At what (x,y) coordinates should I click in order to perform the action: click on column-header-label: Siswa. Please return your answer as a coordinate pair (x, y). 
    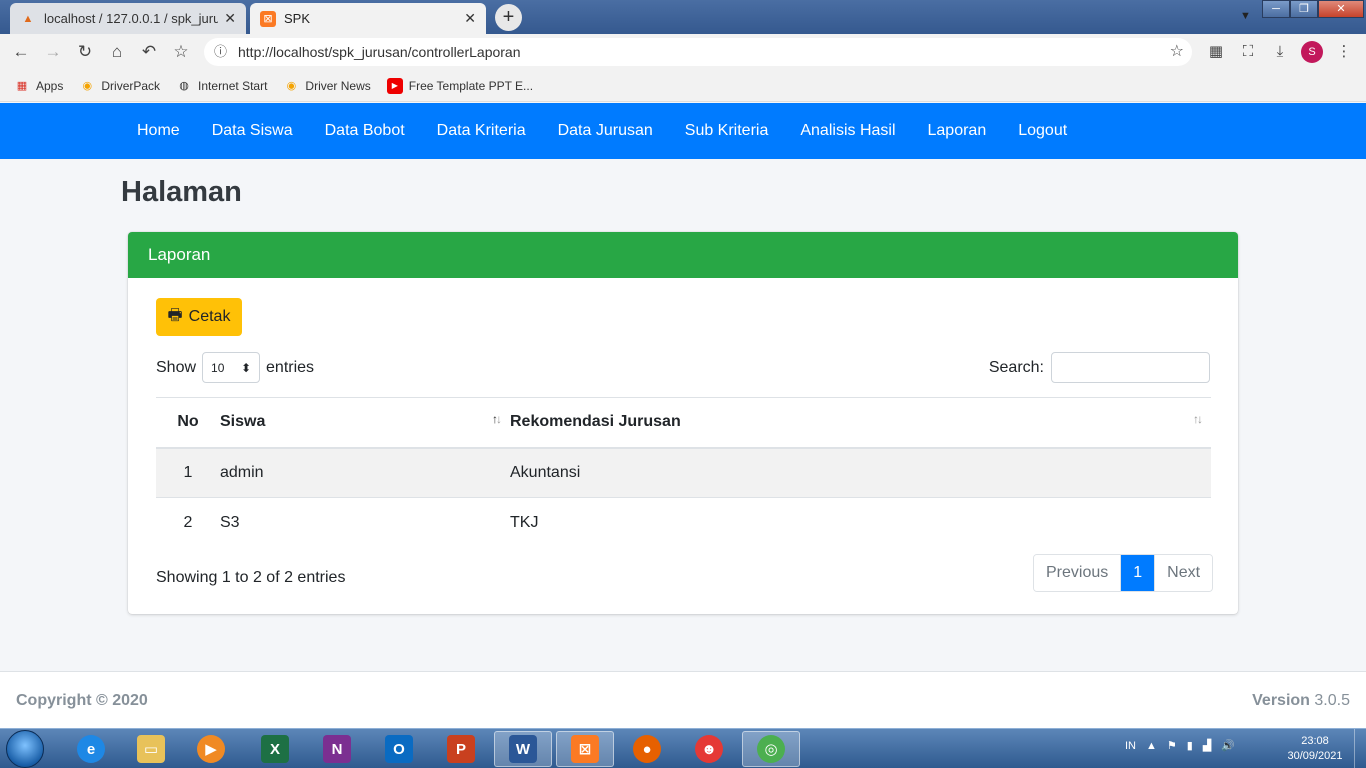
    Looking at the image, I should click on (243, 422).